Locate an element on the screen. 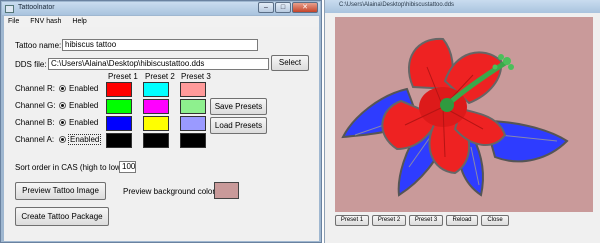 This screenshot has height=243, width=600. channel-r-radio is located at coordinates (62, 88).